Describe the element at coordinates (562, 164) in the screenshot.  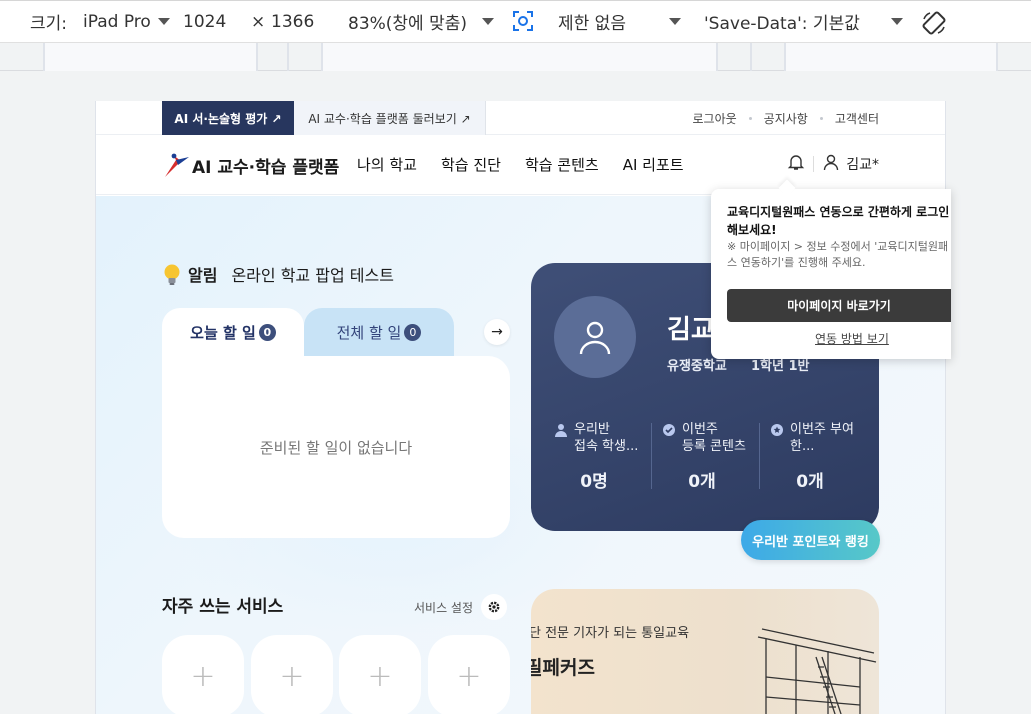
I see `menu-contents: 학습 콘텐츠` at that location.